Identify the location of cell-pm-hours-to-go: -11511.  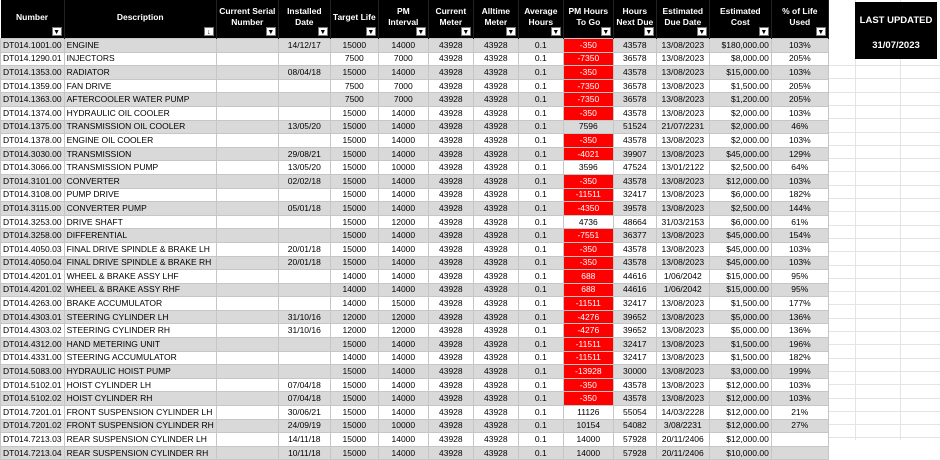
(588, 195).